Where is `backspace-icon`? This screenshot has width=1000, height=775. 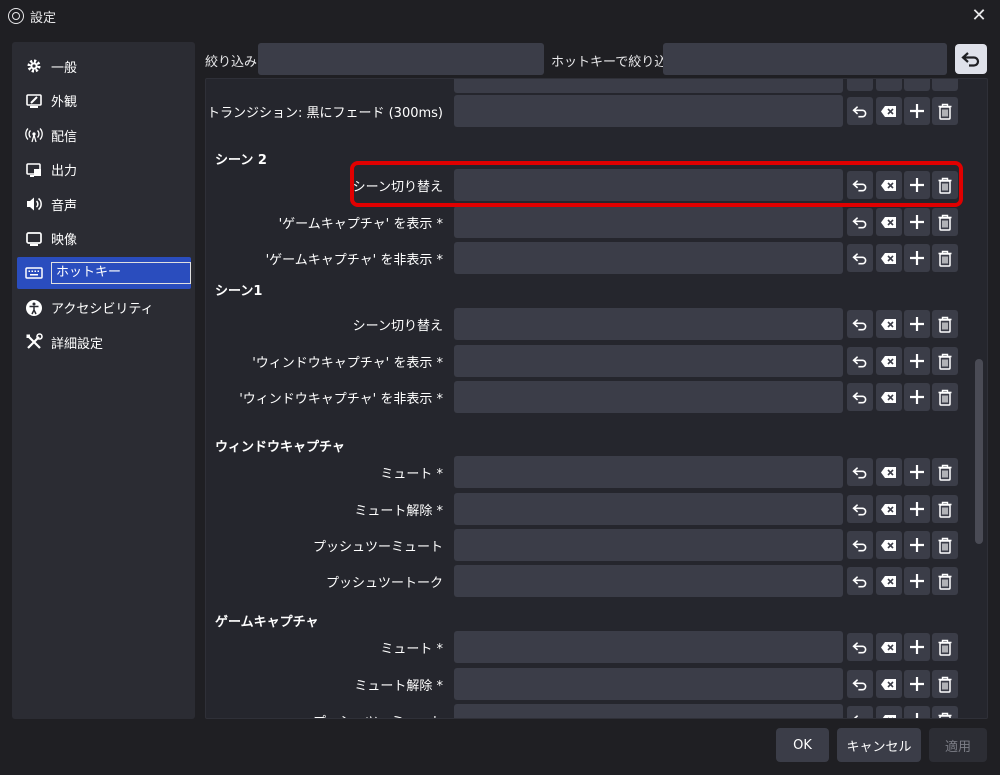
backspace-icon is located at coordinates (889, 684).